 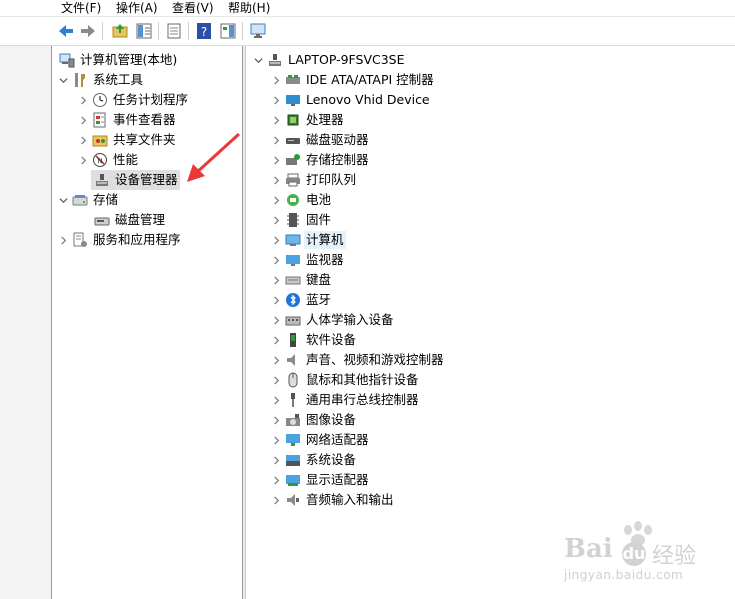 What do you see at coordinates (345, 400) in the screenshot?
I see `device-category-row: 通用串行总线控制器` at bounding box center [345, 400].